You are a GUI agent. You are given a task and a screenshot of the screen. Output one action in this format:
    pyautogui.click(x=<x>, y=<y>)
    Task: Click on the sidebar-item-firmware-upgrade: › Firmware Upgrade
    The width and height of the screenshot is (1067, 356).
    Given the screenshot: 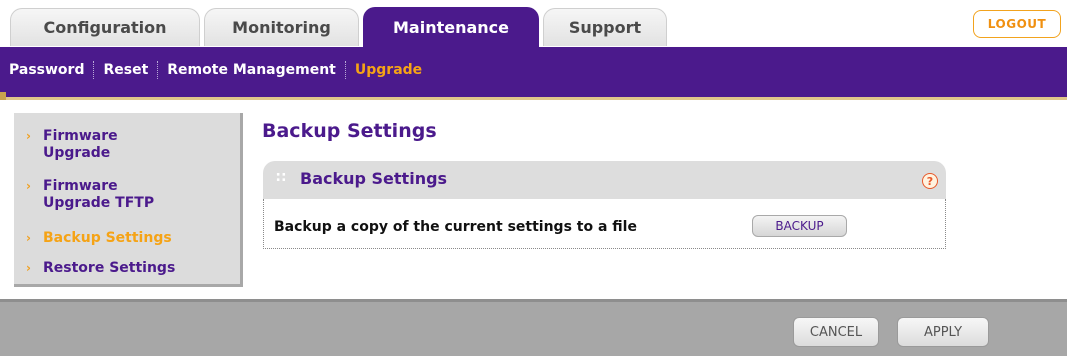 What is the action you would take?
    pyautogui.click(x=72, y=145)
    